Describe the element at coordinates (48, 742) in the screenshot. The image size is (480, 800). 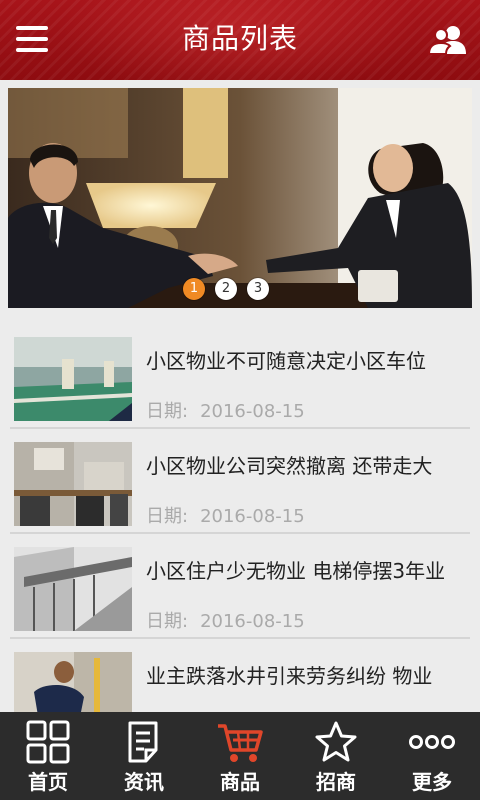
I see `grid-icon` at that location.